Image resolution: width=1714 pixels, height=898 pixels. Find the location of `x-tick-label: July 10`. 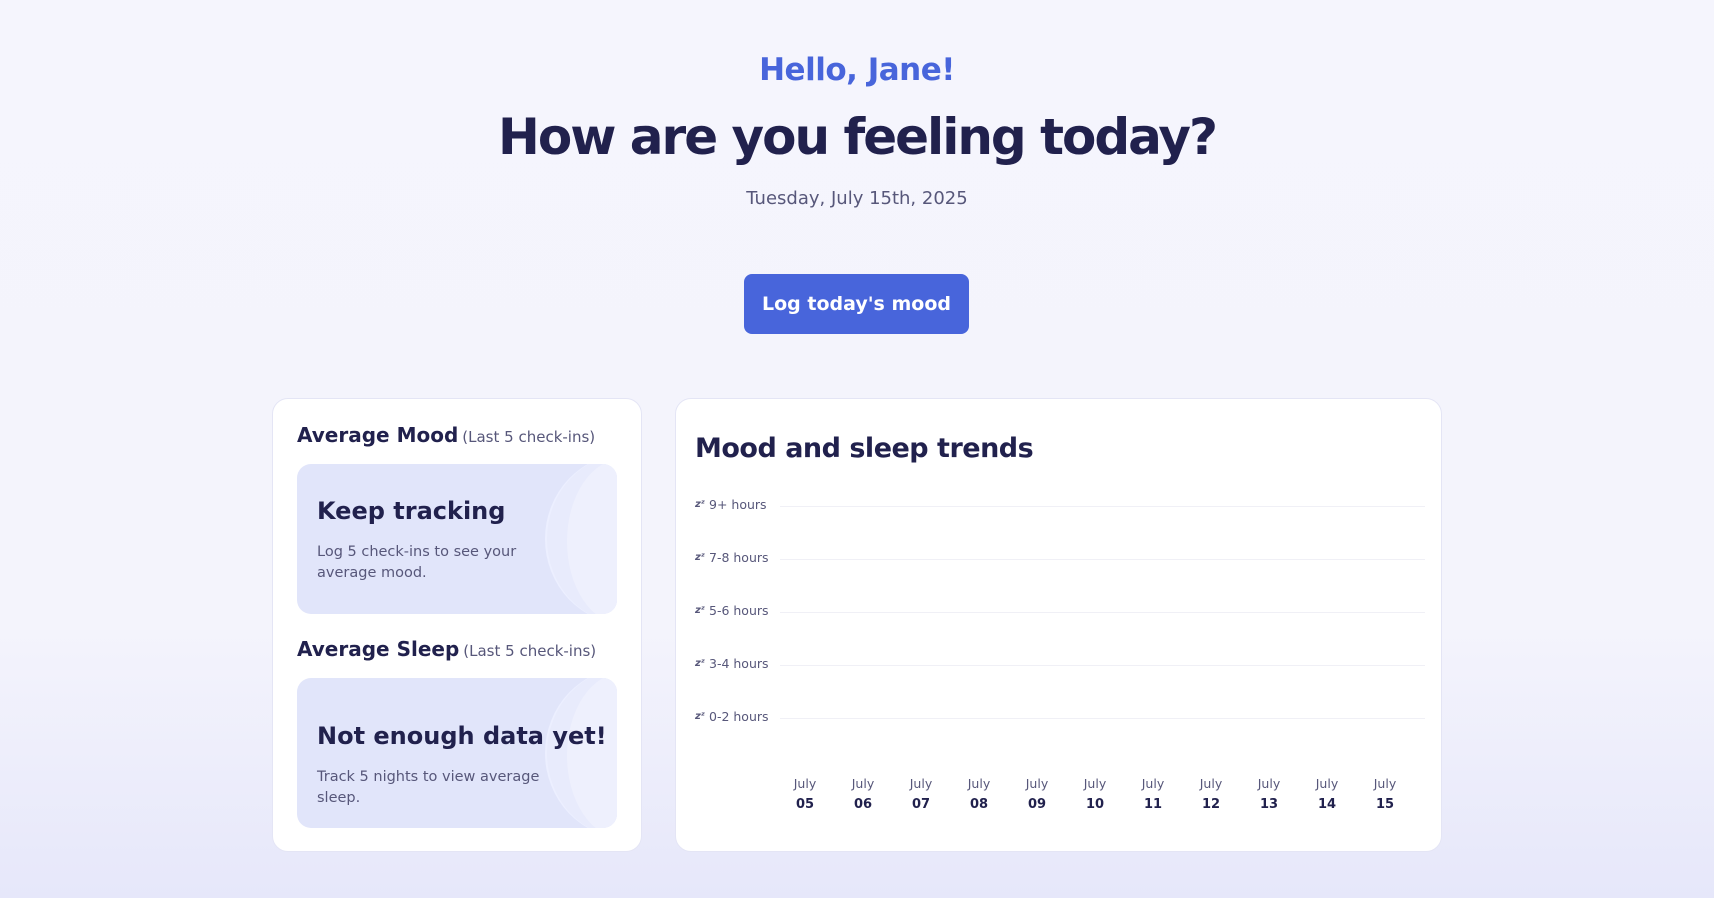

x-tick-label: July 10 is located at coordinates (1095, 796).